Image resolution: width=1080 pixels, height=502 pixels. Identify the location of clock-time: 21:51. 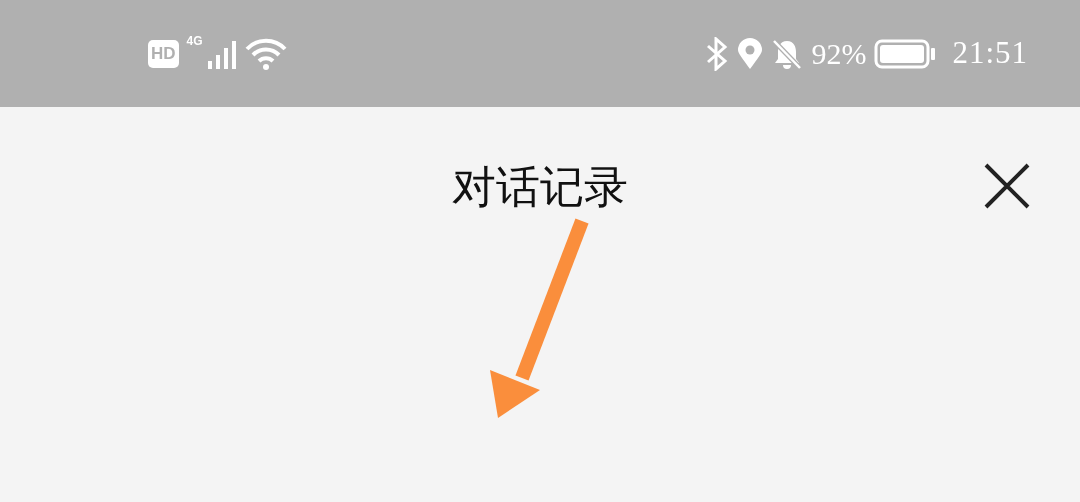
(990, 53).